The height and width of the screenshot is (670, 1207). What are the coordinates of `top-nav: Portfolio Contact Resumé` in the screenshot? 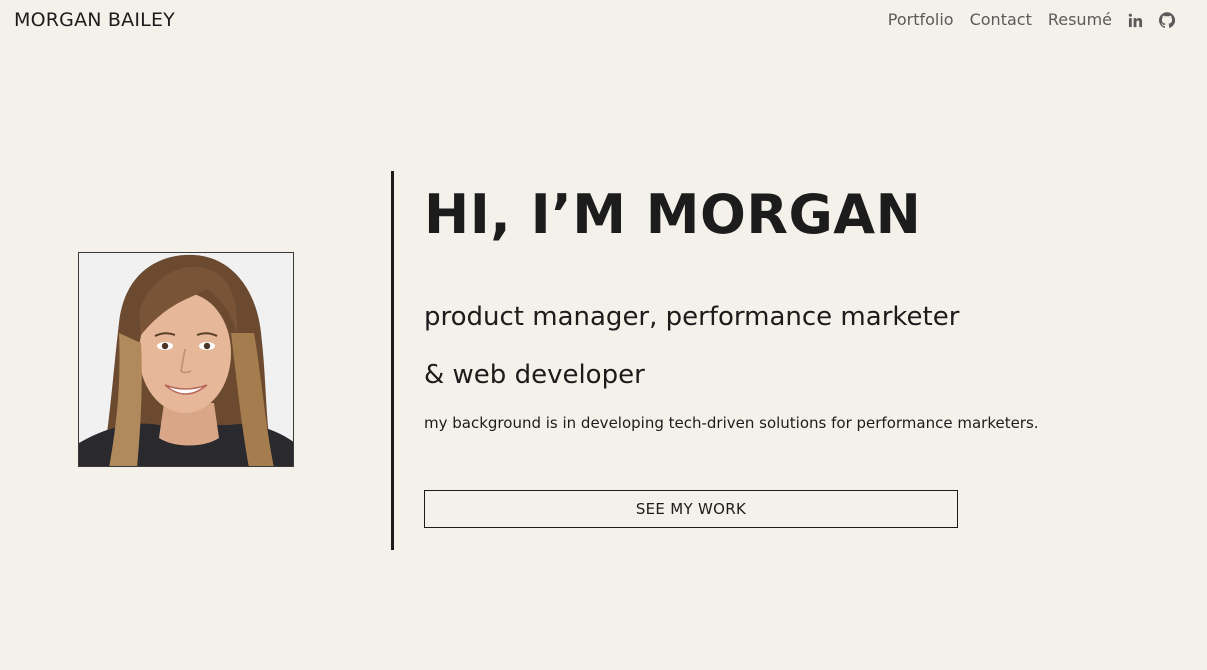 It's located at (1031, 20).